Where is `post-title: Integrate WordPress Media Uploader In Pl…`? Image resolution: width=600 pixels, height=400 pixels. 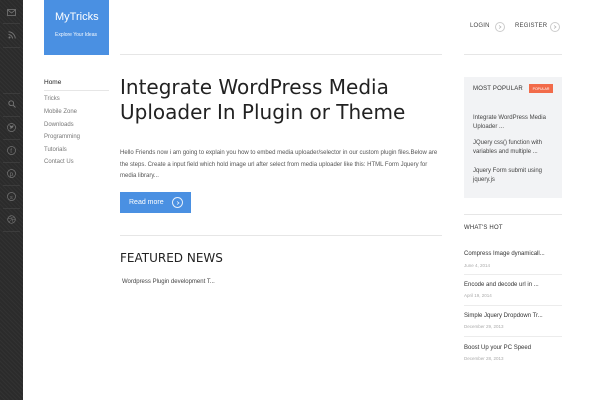
post-title: Integrate WordPress Media Uploader In Pl… is located at coordinates (280, 100).